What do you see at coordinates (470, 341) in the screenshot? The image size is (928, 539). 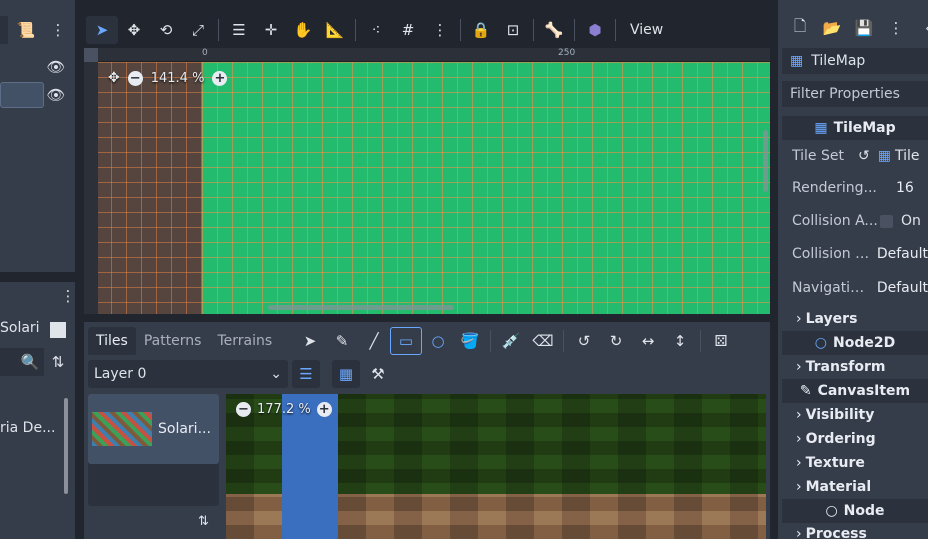 I see `bucket-icon: 🪣` at bounding box center [470, 341].